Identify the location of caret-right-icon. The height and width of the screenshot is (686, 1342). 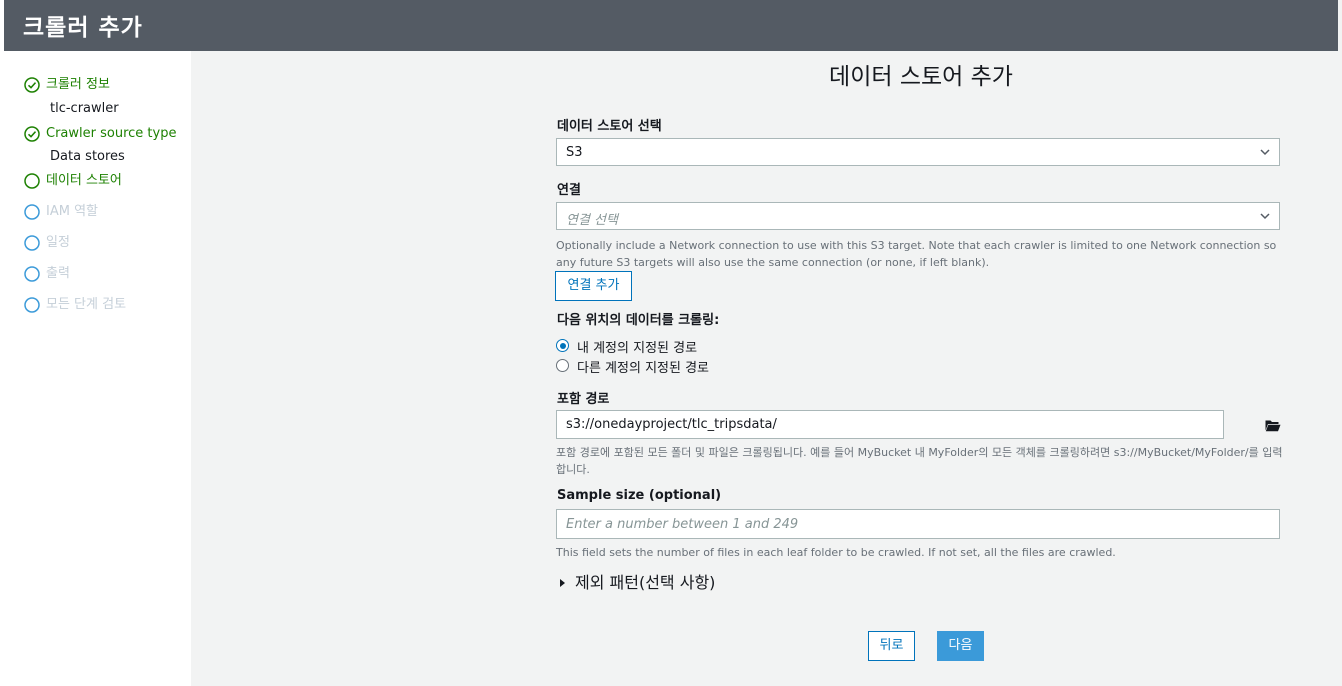
(562, 582).